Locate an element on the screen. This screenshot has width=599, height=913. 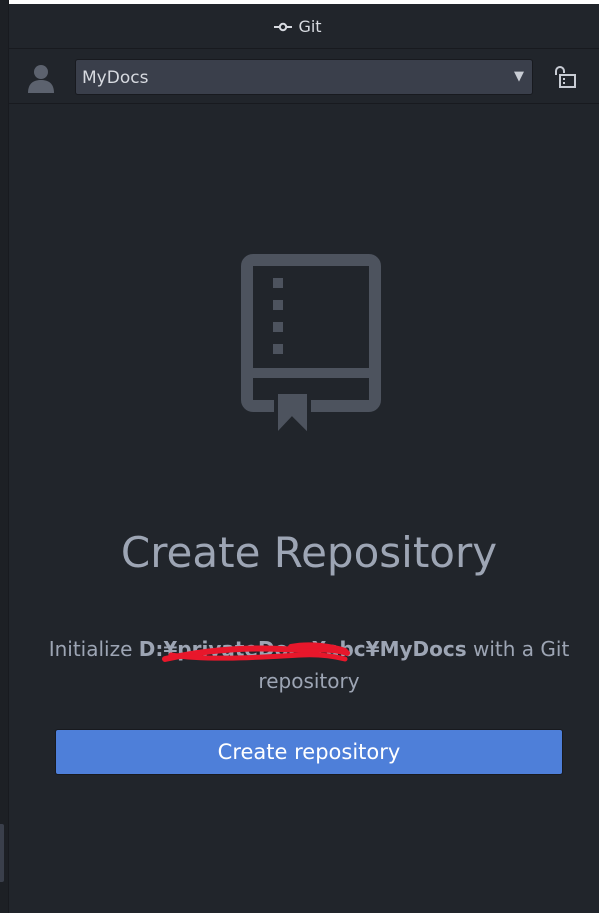
panel-title-text: Git is located at coordinates (310, 26).